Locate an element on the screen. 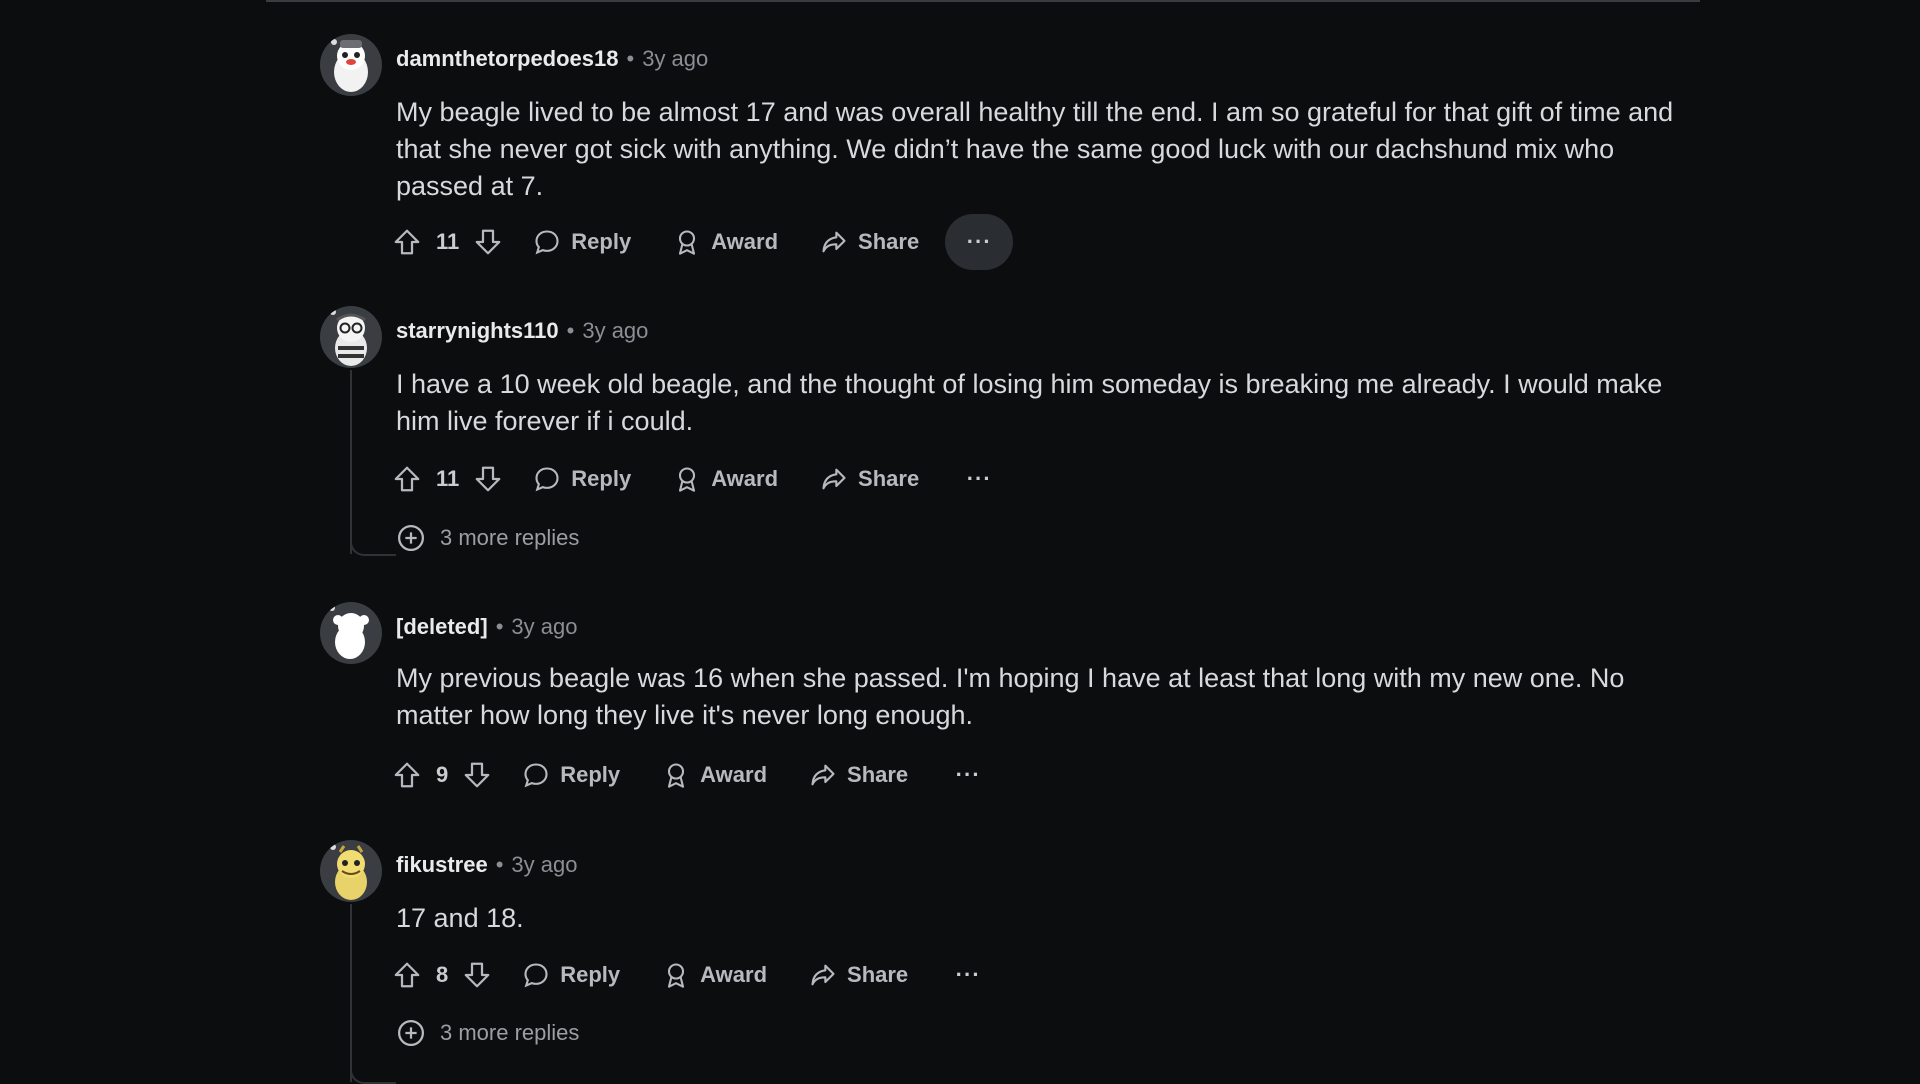  action-bar: 9 Reply Award Share ··· is located at coordinates (697, 775).